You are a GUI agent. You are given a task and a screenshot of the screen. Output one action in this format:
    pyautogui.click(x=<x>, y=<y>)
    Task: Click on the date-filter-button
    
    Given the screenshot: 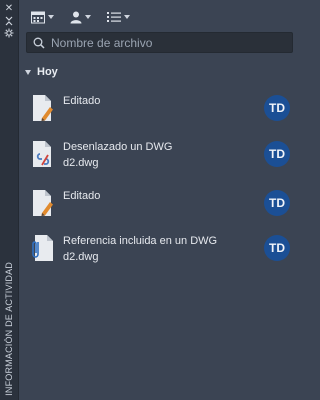 What is the action you would take?
    pyautogui.click(x=42, y=17)
    